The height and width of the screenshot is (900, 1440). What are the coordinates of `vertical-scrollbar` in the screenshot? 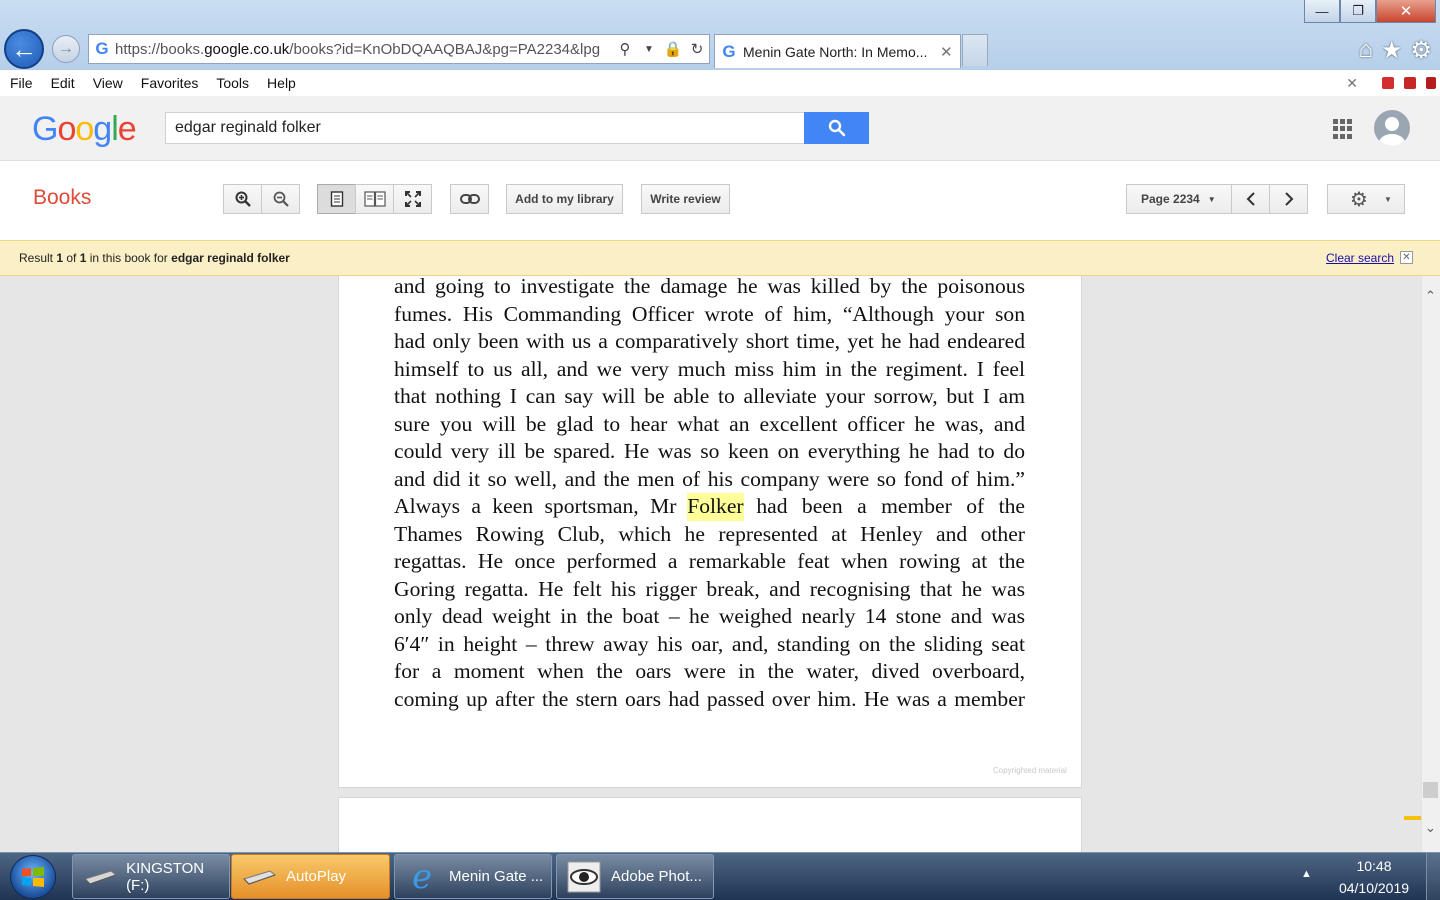 It's located at (1430, 564).